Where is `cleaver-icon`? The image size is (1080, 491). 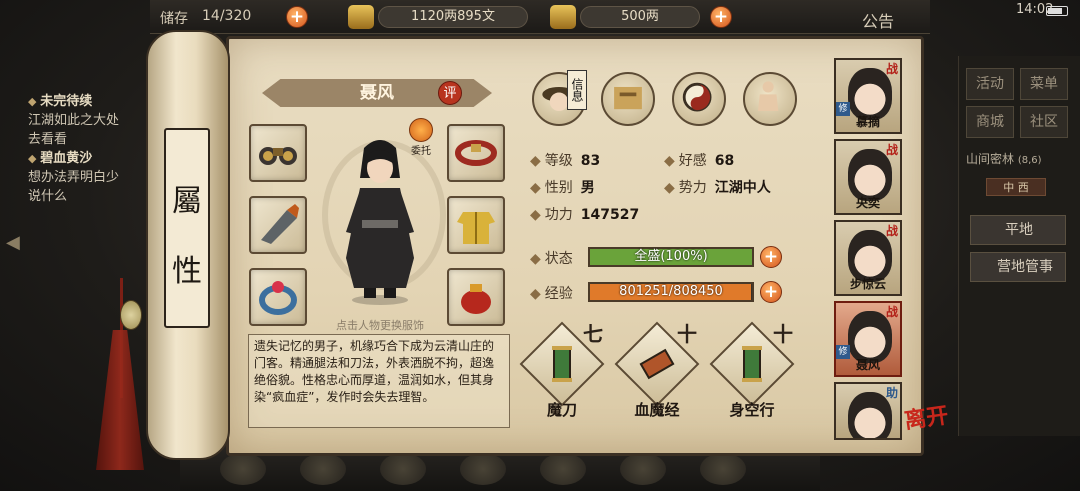 cleaver-icon is located at coordinates (280, 224).